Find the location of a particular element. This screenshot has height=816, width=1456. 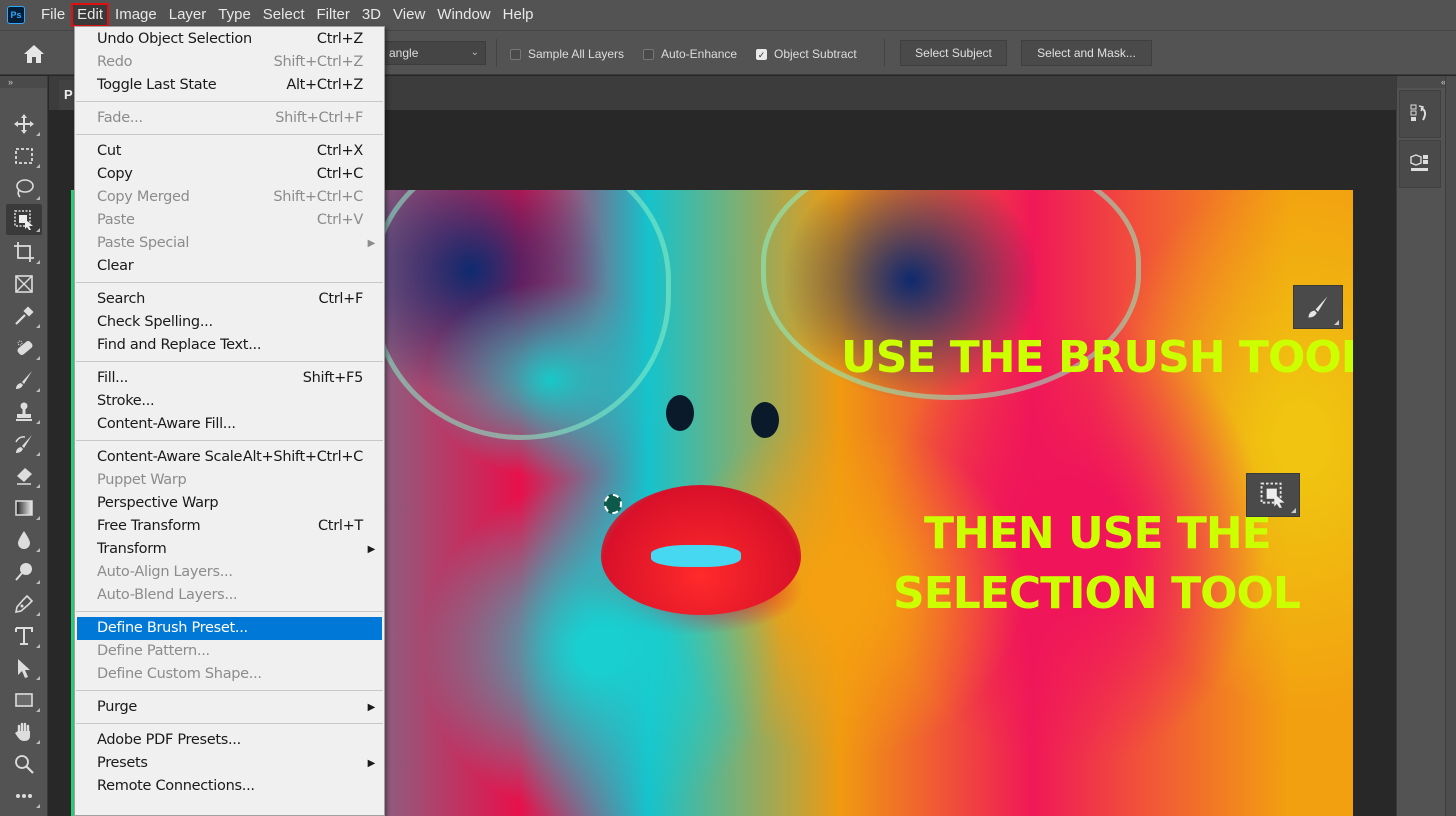

hand-icon is located at coordinates (22, 731).